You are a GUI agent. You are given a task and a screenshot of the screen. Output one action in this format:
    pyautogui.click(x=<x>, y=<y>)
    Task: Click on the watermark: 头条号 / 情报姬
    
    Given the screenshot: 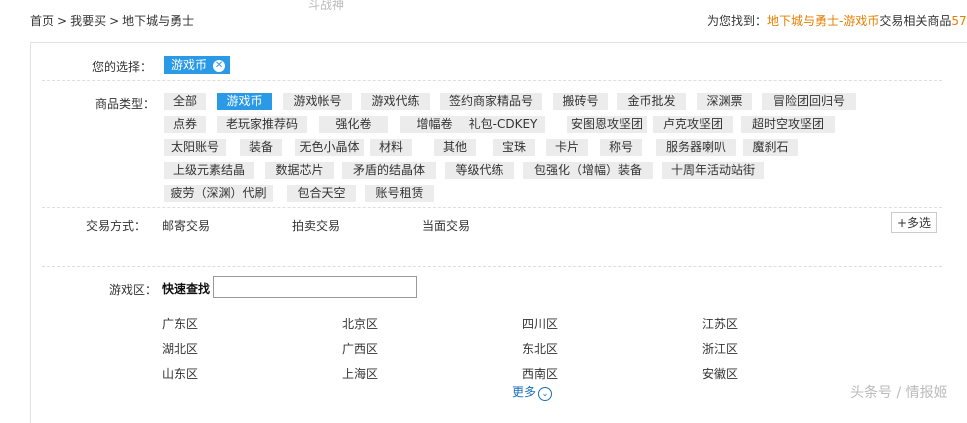 What is the action you would take?
    pyautogui.click(x=899, y=393)
    